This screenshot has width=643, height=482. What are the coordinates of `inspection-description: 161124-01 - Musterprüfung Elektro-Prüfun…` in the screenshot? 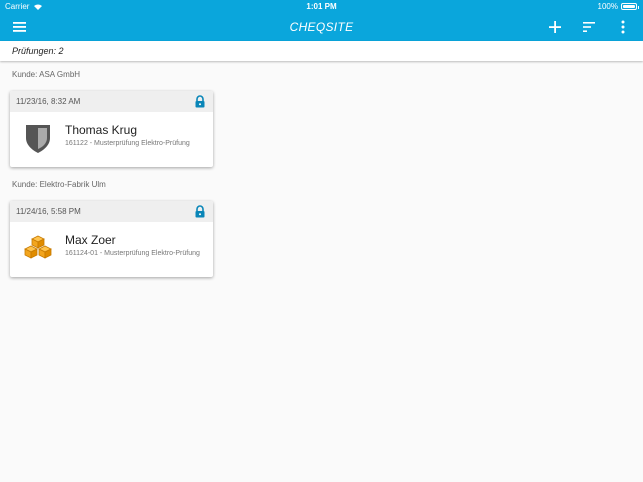 It's located at (132, 253).